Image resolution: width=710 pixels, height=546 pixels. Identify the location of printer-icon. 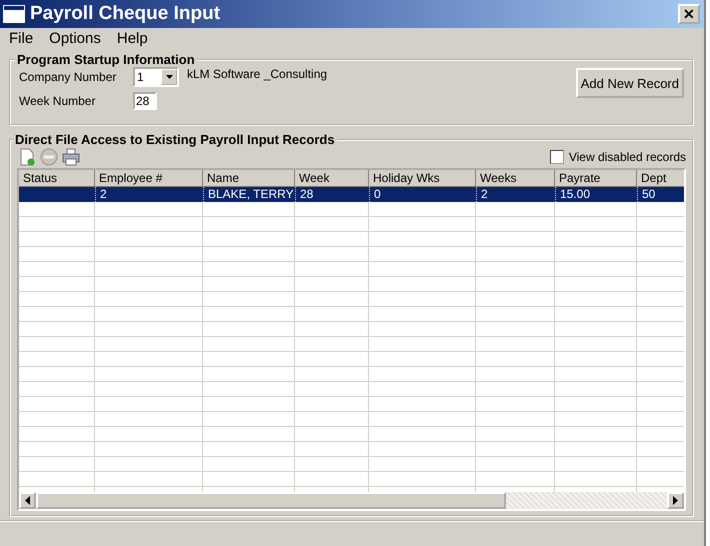
(71, 157).